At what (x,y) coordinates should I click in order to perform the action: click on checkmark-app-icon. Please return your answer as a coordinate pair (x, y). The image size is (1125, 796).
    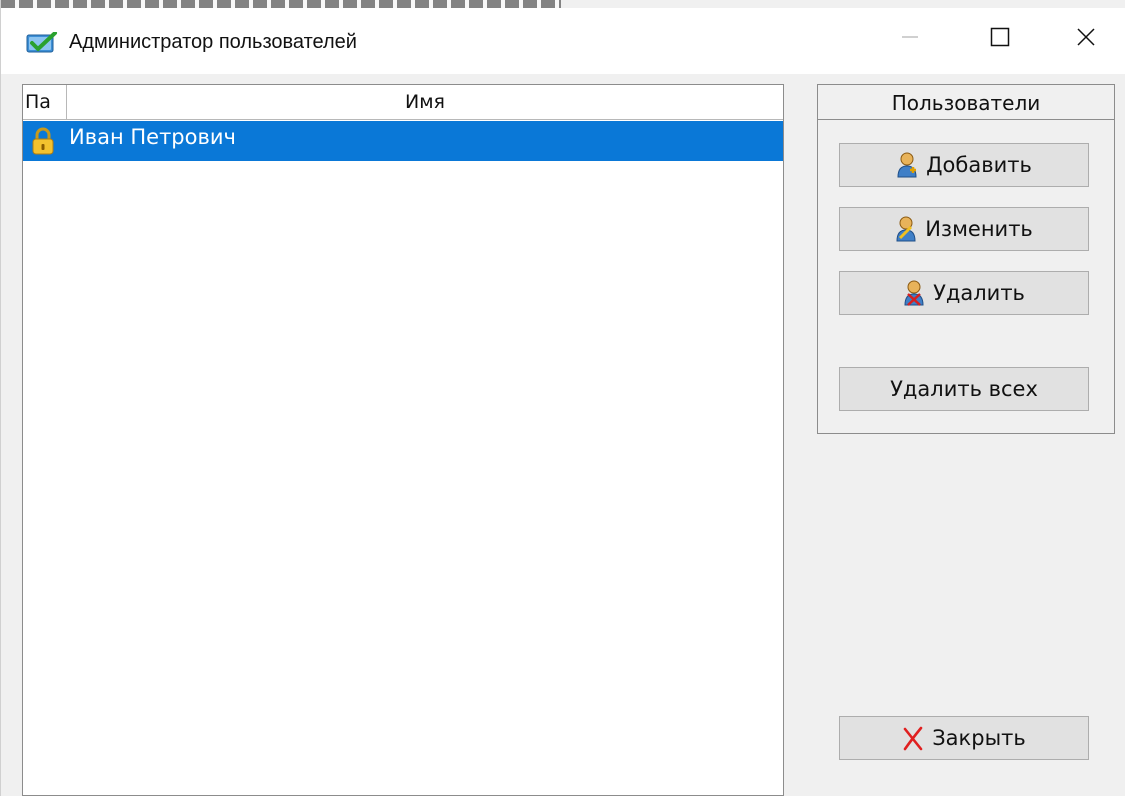
    Looking at the image, I should click on (42, 42).